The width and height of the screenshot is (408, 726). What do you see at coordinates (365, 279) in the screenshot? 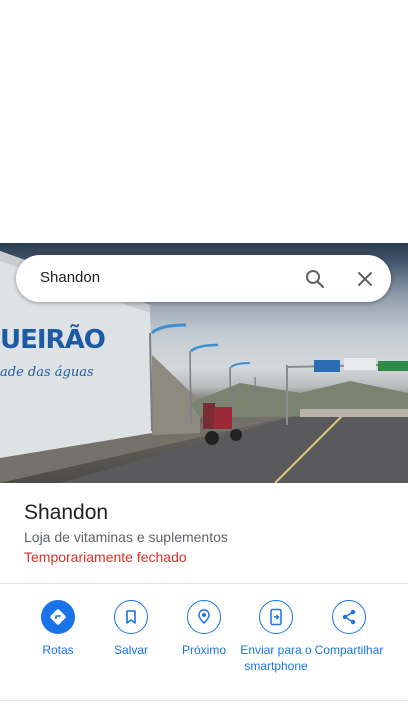
I see `close-icon` at bounding box center [365, 279].